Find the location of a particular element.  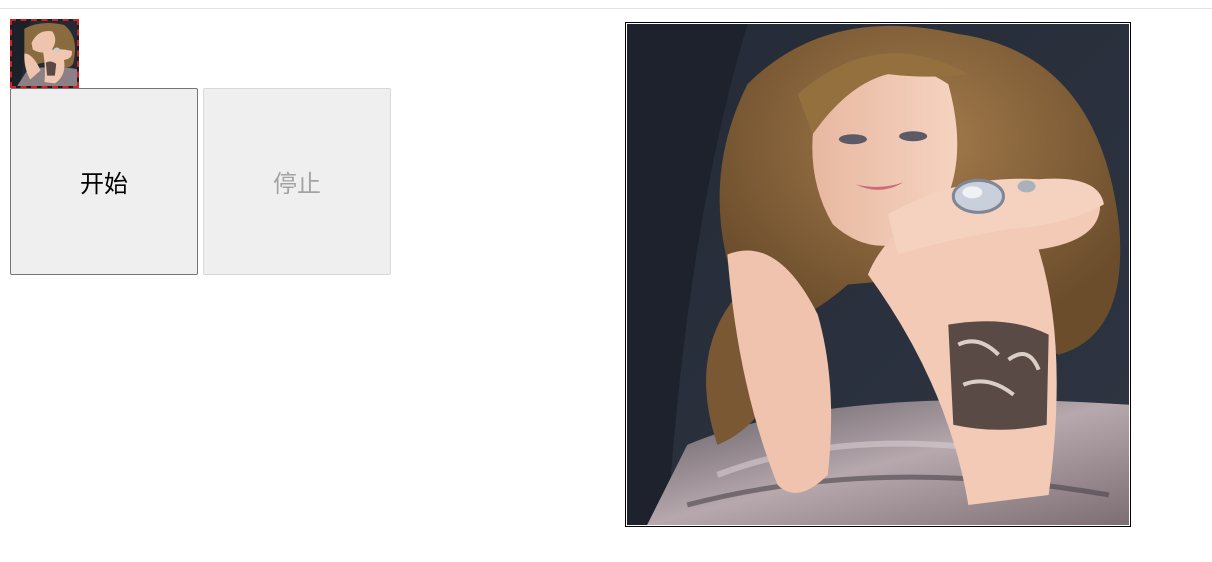

thumbnail-image is located at coordinates (44, 53).